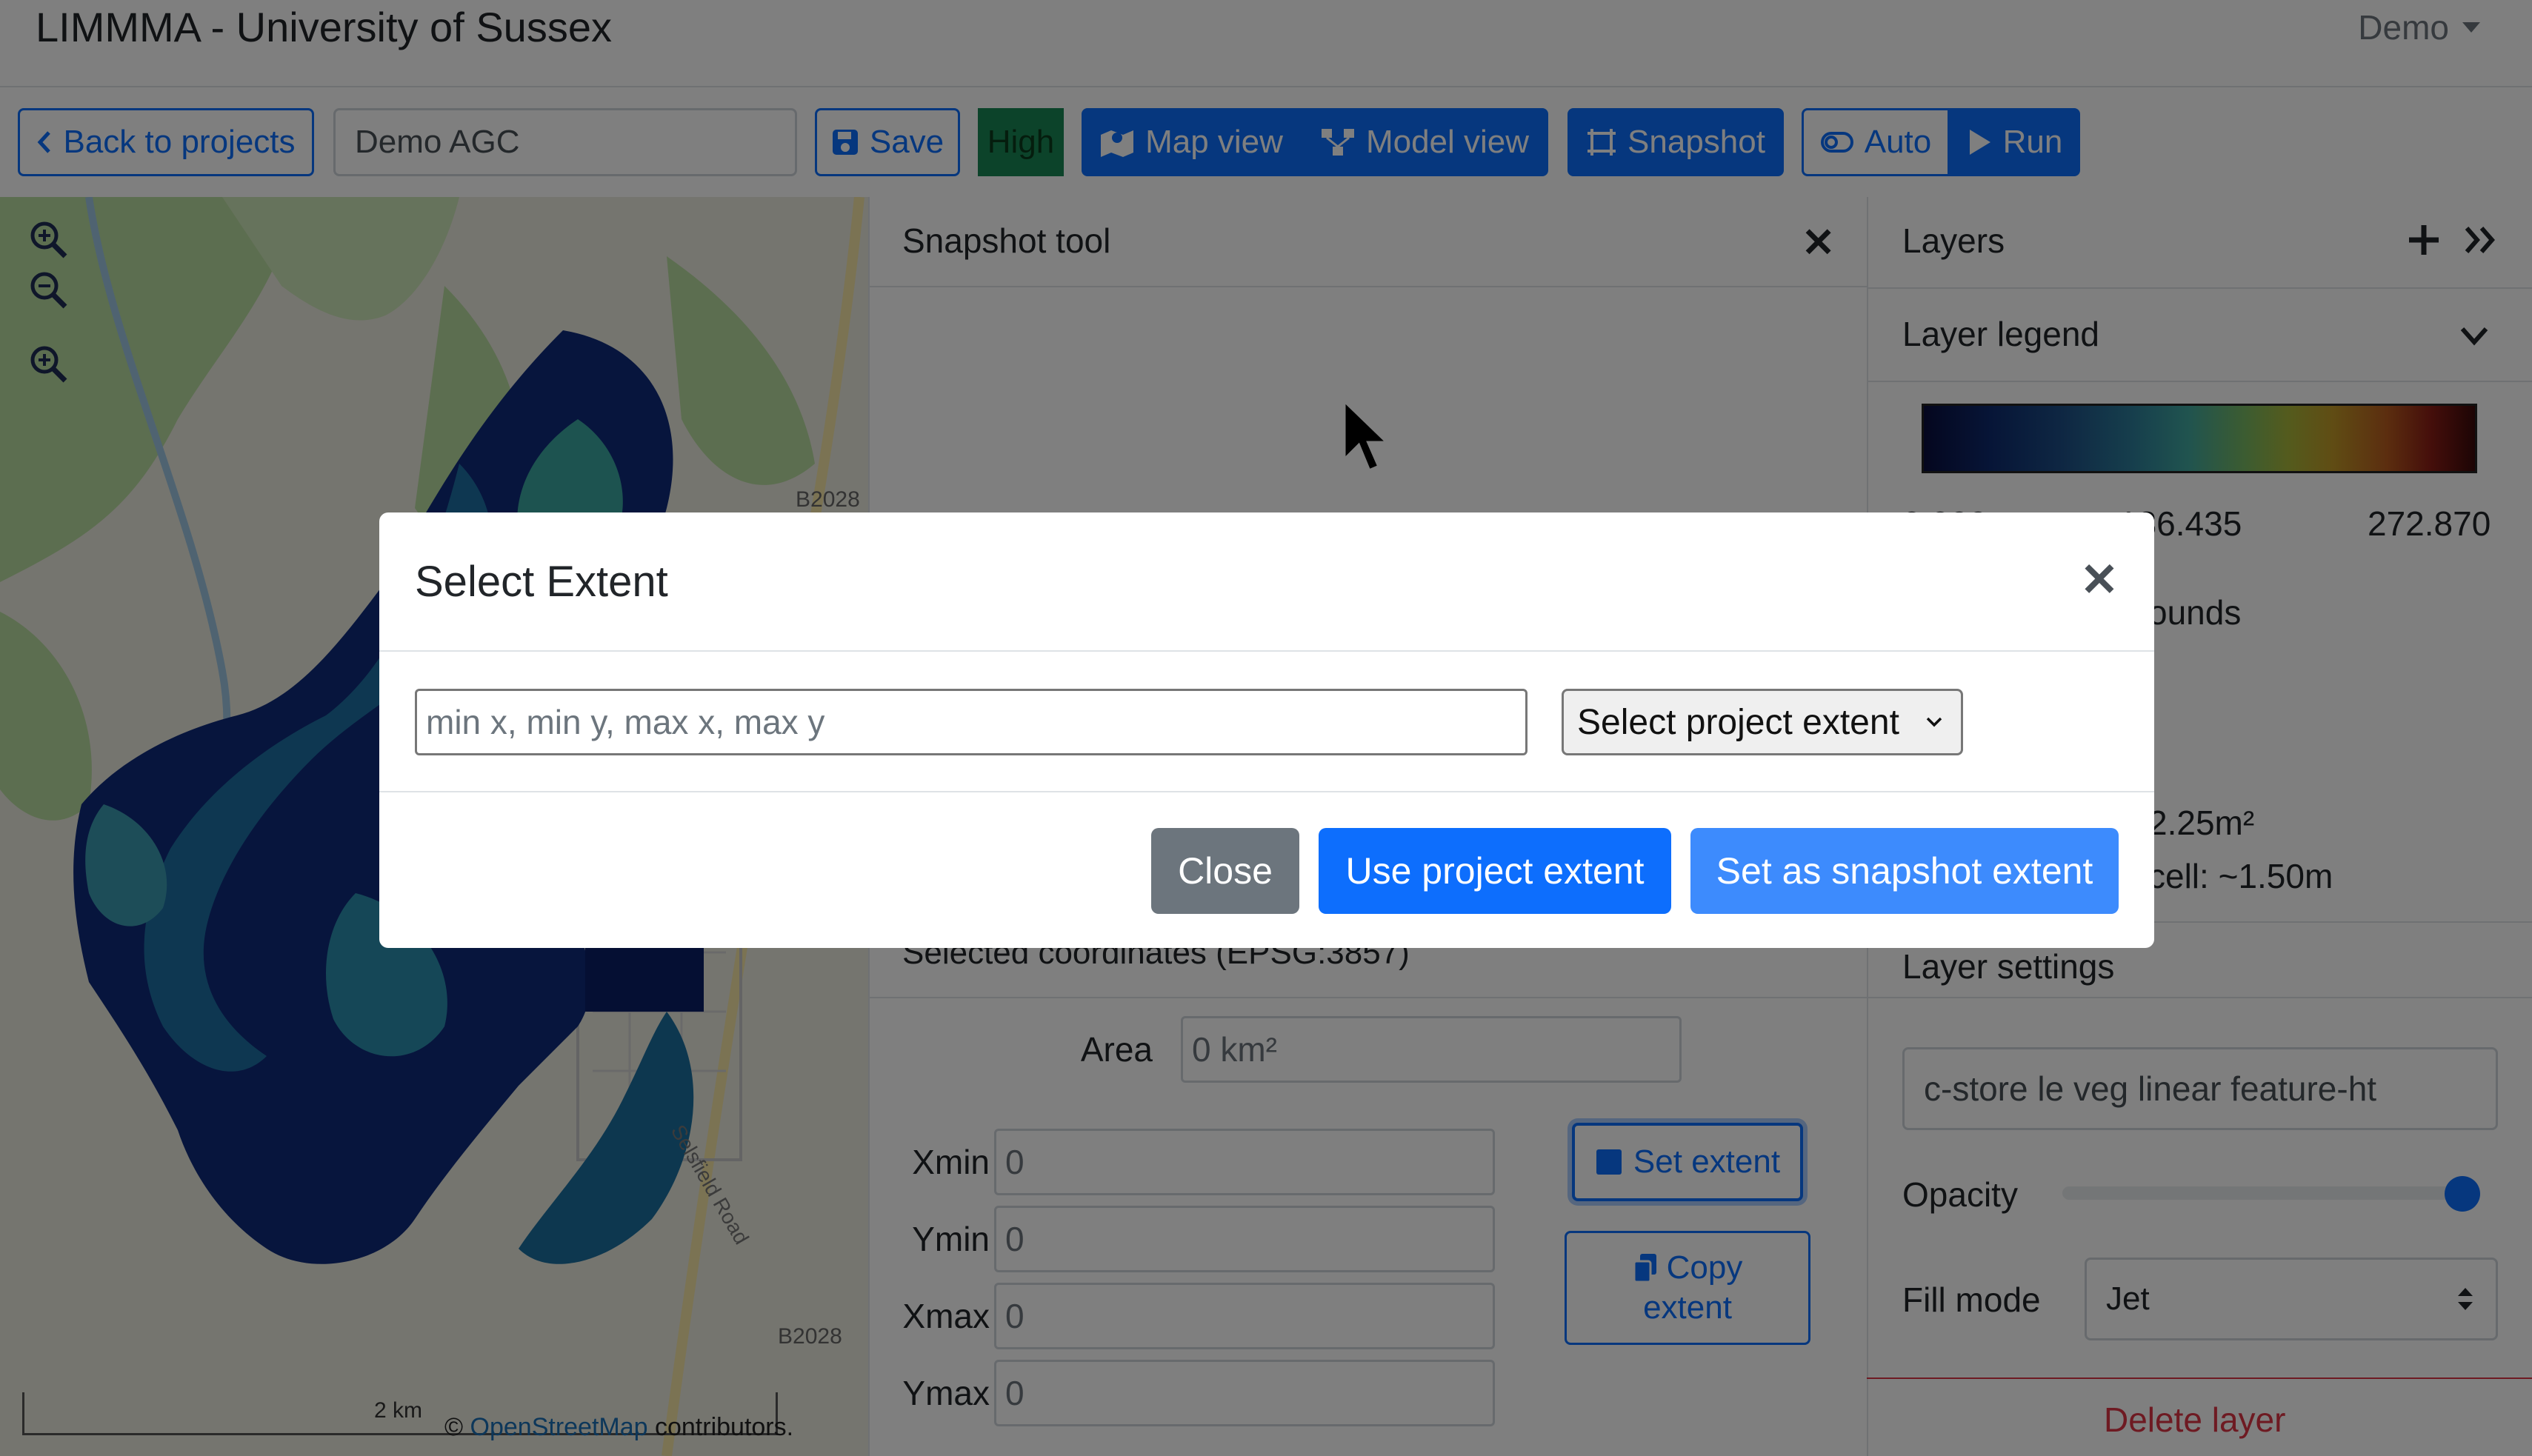 Image resolution: width=2532 pixels, height=1456 pixels. Describe the element at coordinates (1934, 722) in the screenshot. I see `chevron-down-icon` at that location.